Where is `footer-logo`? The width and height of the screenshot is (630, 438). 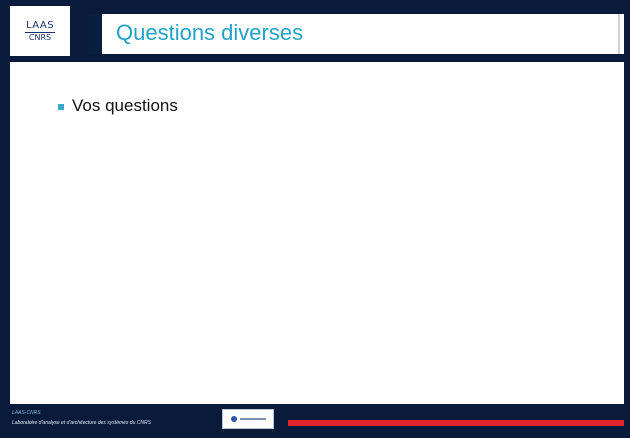
footer-logo is located at coordinates (248, 419).